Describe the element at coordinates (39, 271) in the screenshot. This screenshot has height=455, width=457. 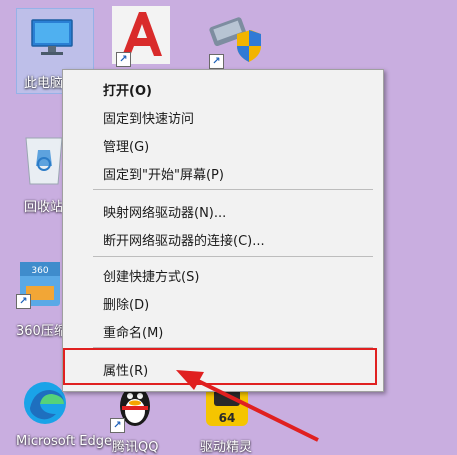
I see `svg-text: 360` at that location.